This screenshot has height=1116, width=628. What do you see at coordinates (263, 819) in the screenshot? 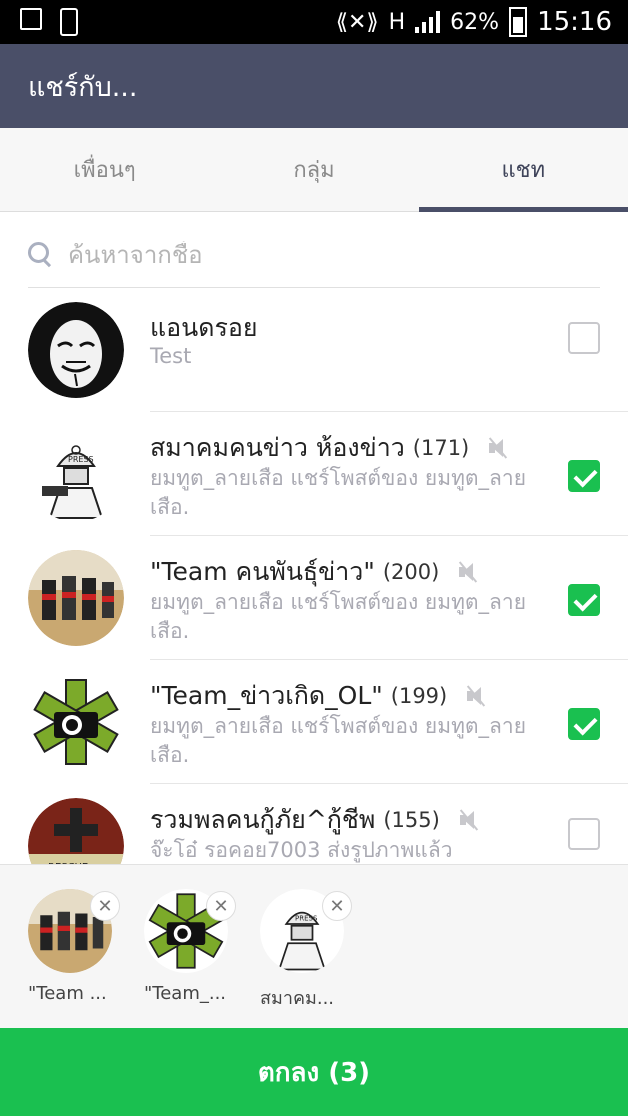
I see `chat-title: รวมพลคนกู้ภัย^กู้ชีพ` at bounding box center [263, 819].